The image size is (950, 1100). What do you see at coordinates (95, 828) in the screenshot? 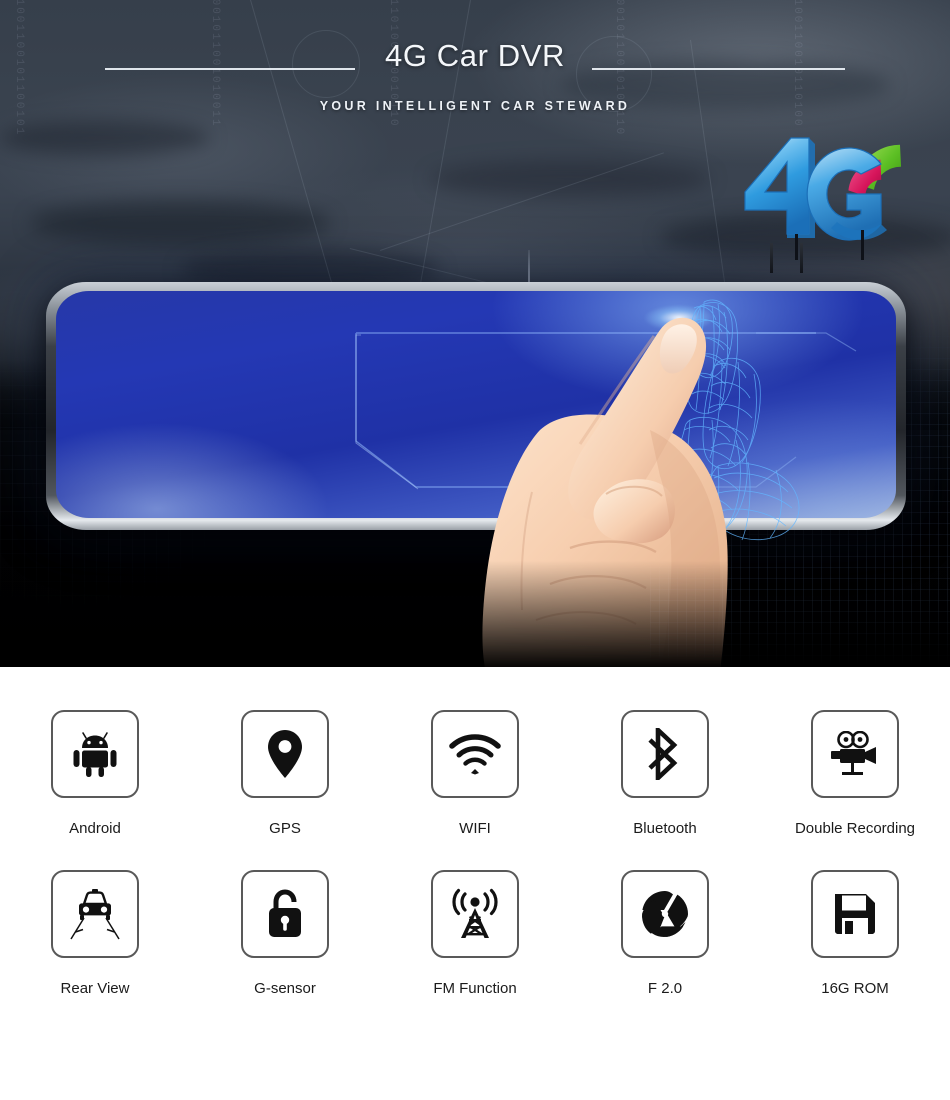
I see `feature-label: Android` at bounding box center [95, 828].